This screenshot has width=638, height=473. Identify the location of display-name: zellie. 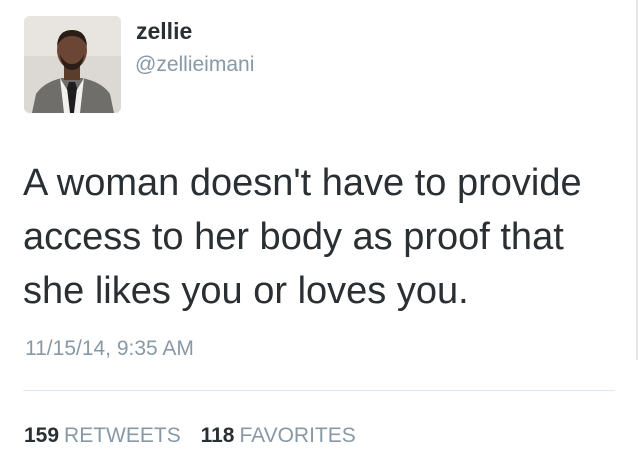
(164, 31).